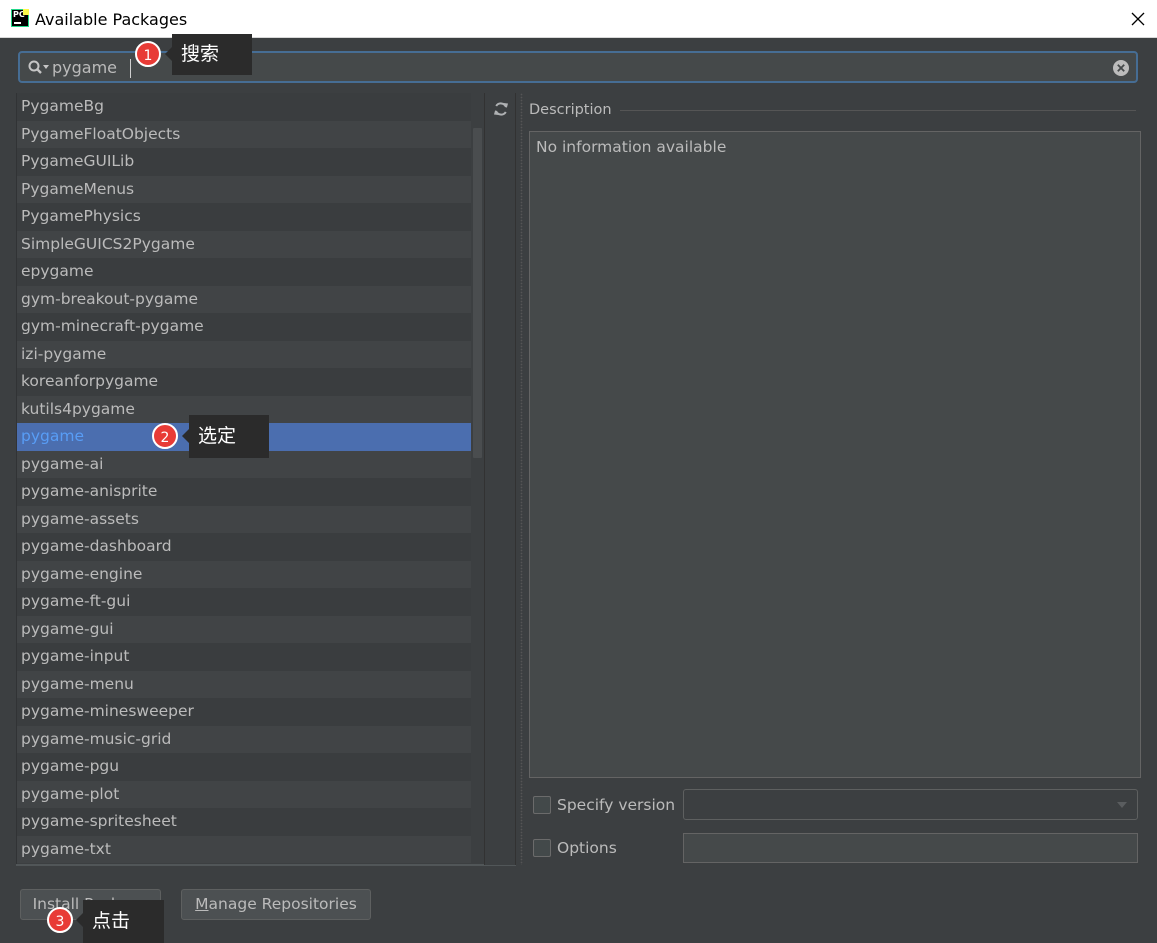 This screenshot has height=943, width=1157. I want to click on window-title: Available Packages, so click(111, 19).